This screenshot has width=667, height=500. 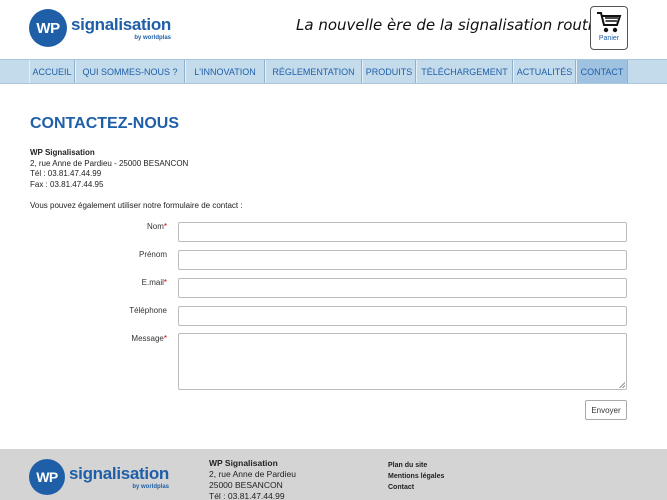 What do you see at coordinates (602, 71) in the screenshot?
I see `nav-item-contact: CONTACT` at bounding box center [602, 71].